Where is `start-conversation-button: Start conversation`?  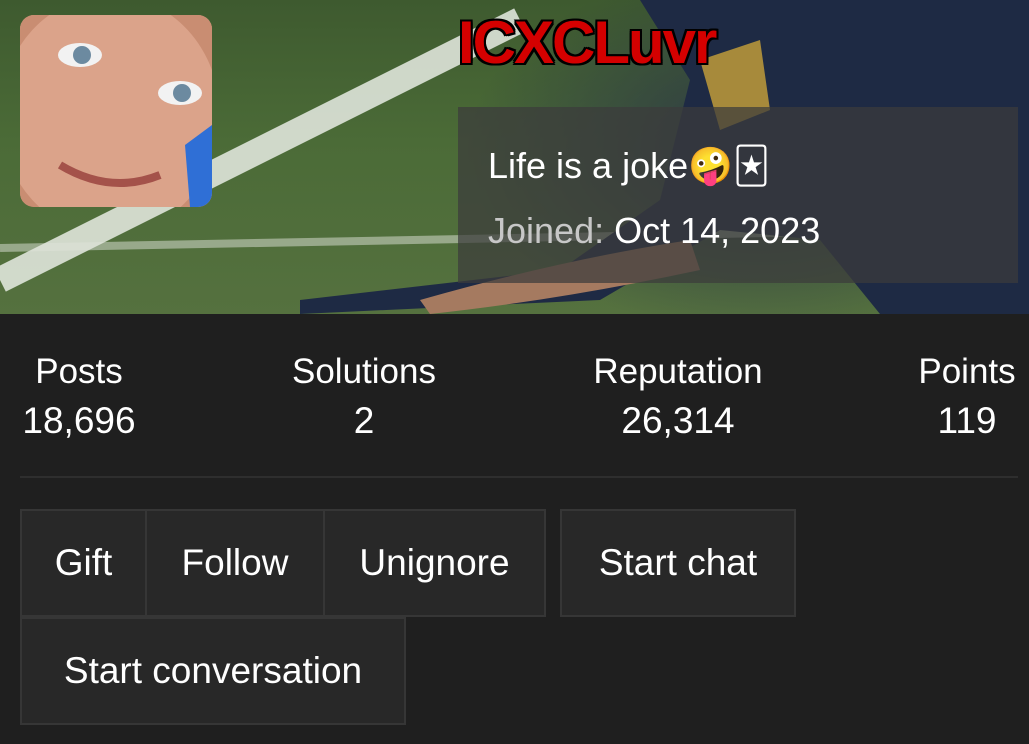
start-conversation-button: Start conversation is located at coordinates (213, 671).